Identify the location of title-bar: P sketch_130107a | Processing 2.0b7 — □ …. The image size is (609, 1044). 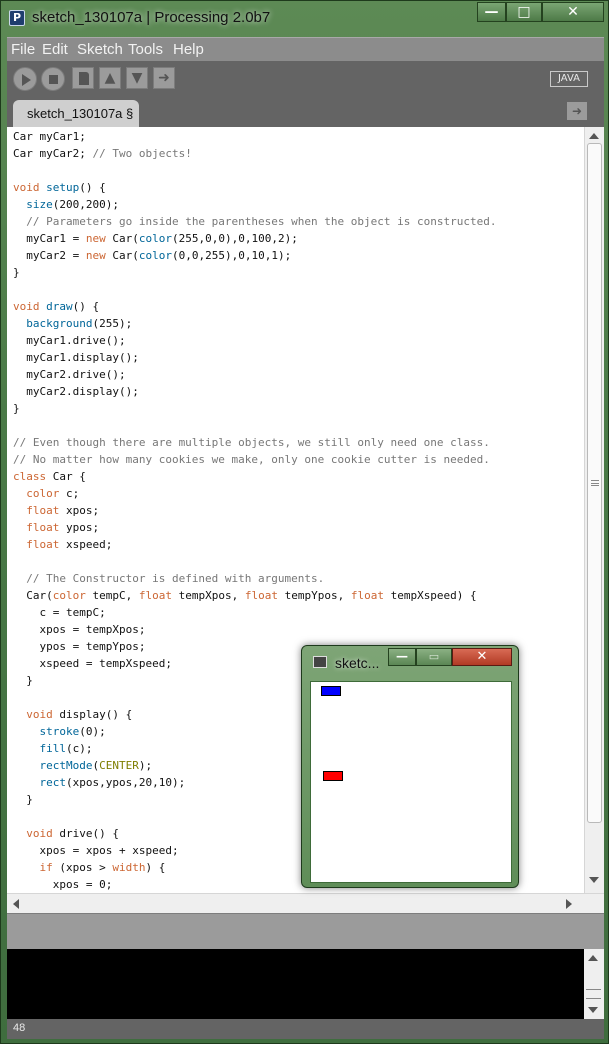
(305, 19).